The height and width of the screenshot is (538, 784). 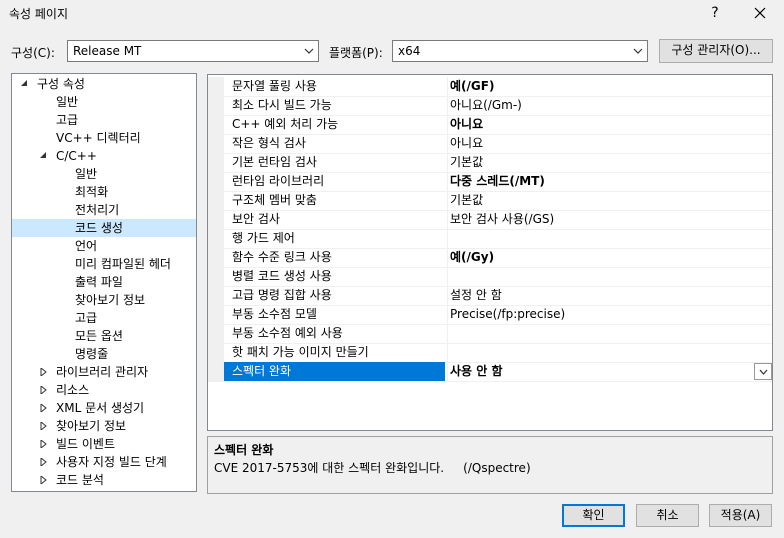 I want to click on platform-value: x64, so click(x=409, y=51).